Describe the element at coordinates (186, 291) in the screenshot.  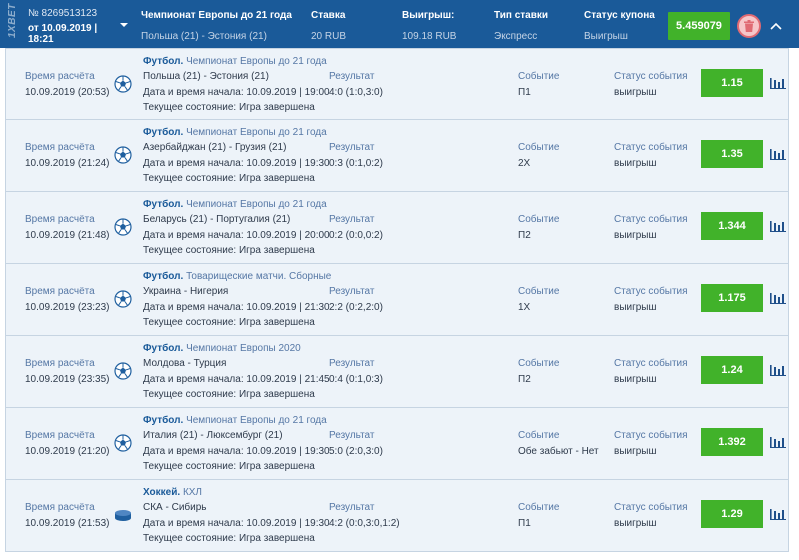
I see `event-teams: Украина - Нигерия` at that location.